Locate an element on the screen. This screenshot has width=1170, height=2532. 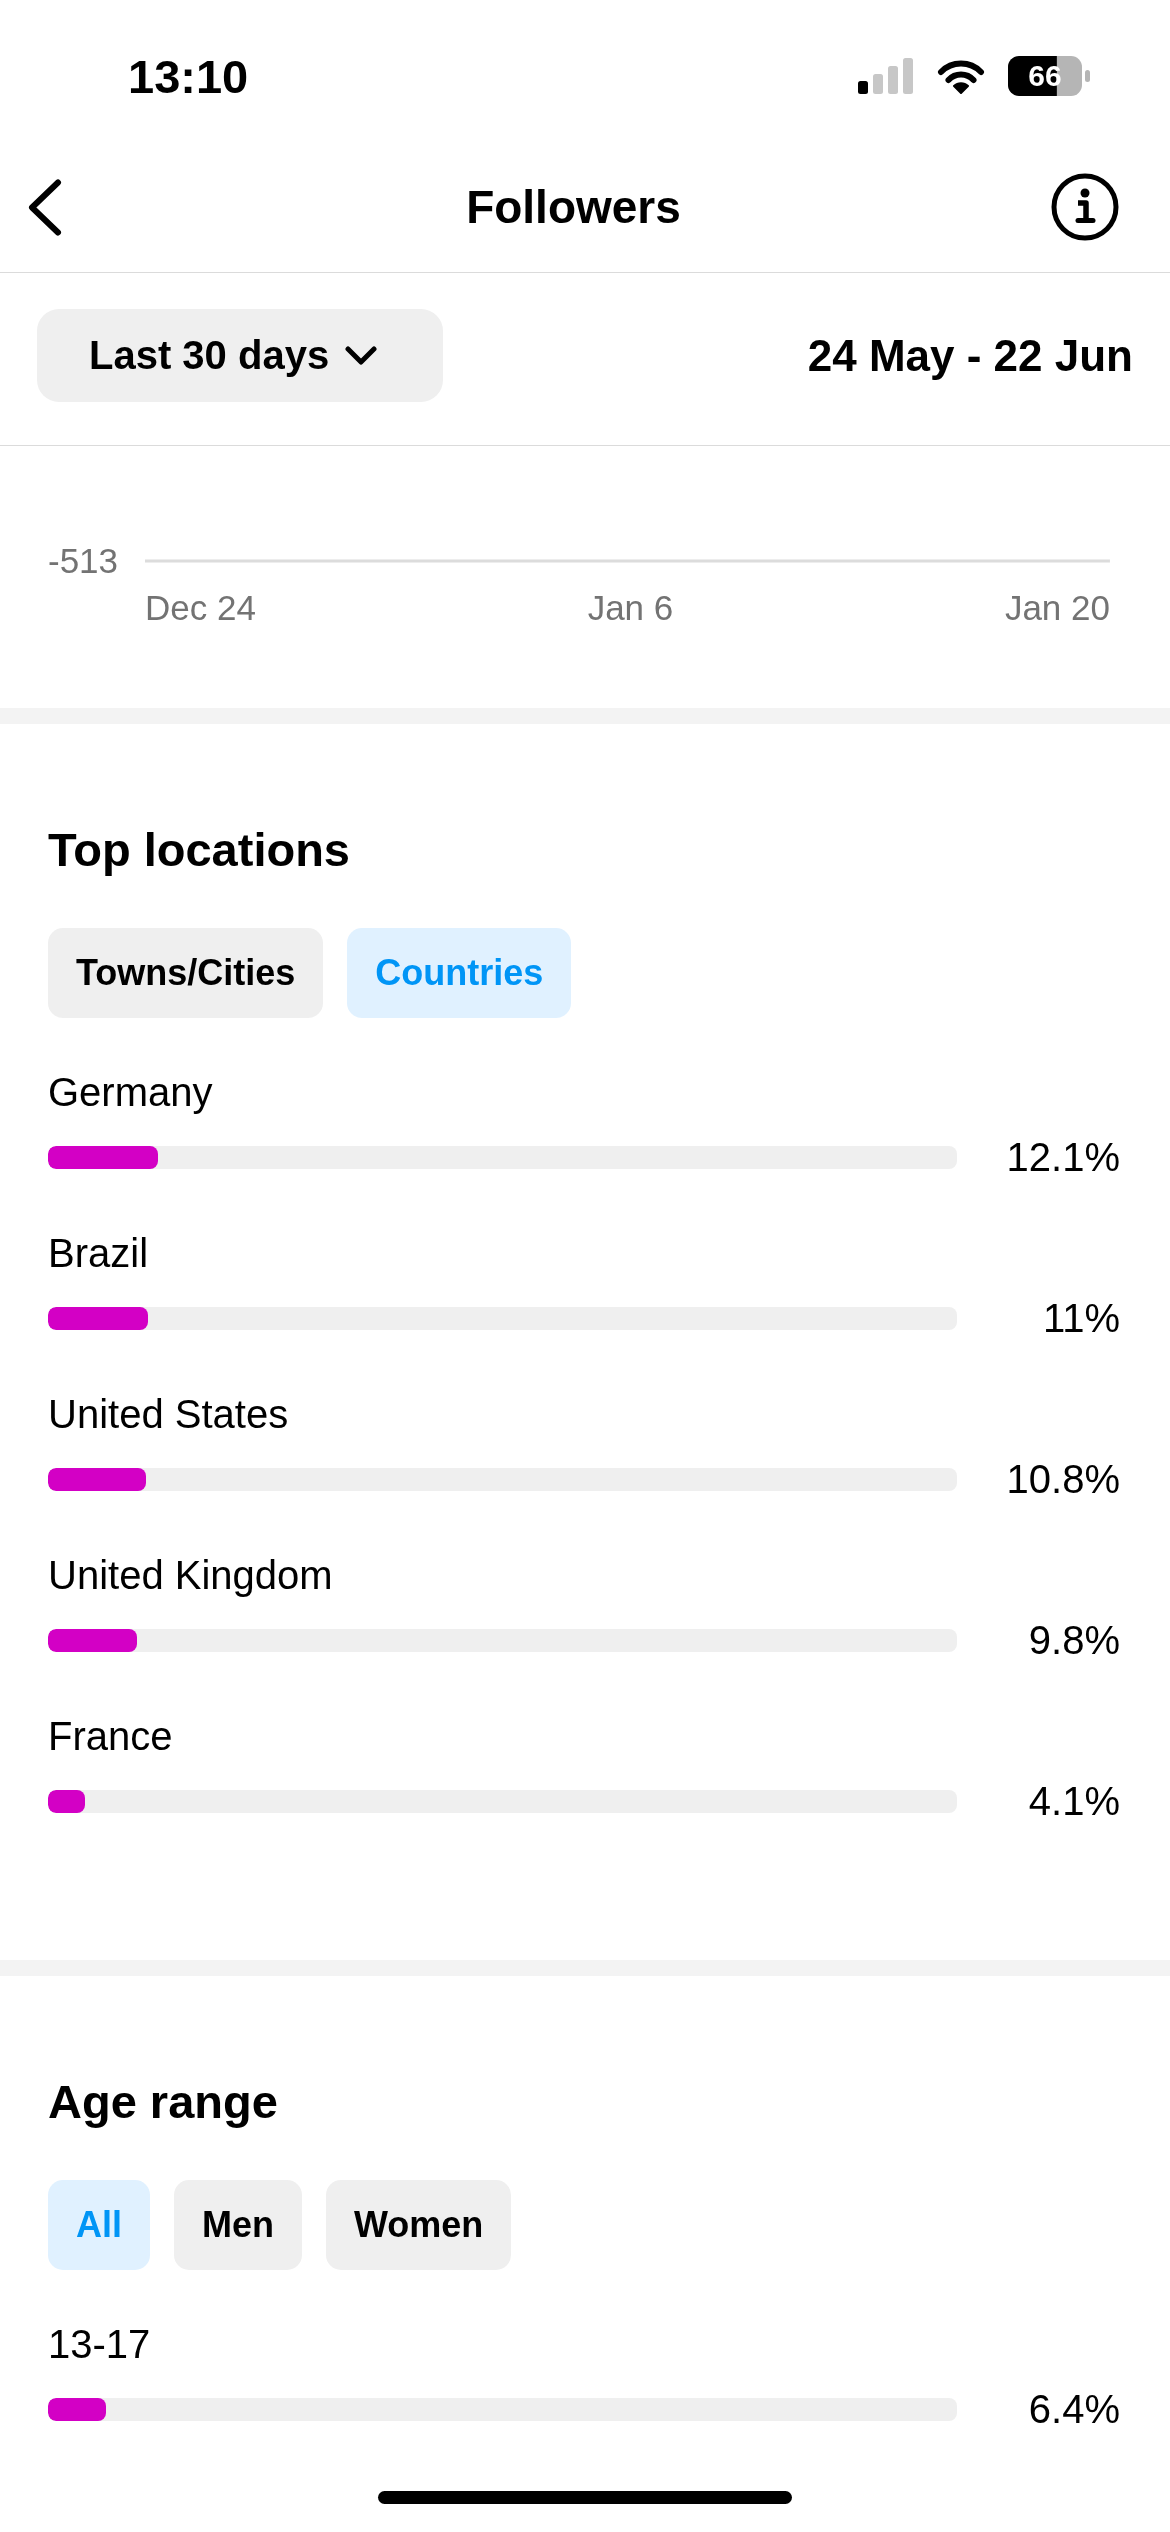
x-axis-label: Dec 24 is located at coordinates (200, 608).